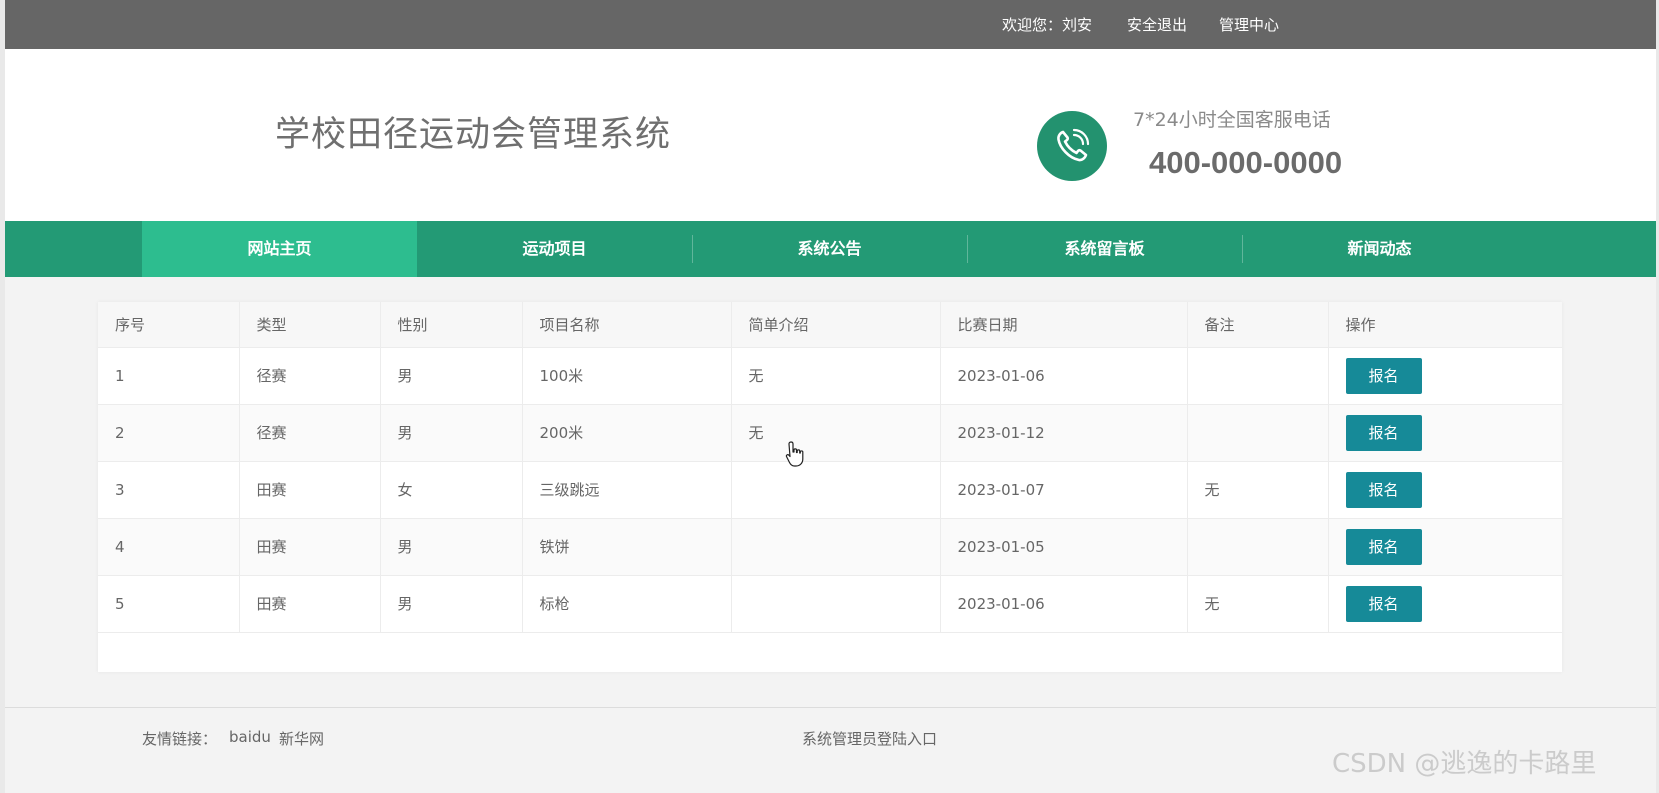 Image resolution: width=1659 pixels, height=793 pixels. I want to click on column-header-remark: 备注, so click(1258, 325).